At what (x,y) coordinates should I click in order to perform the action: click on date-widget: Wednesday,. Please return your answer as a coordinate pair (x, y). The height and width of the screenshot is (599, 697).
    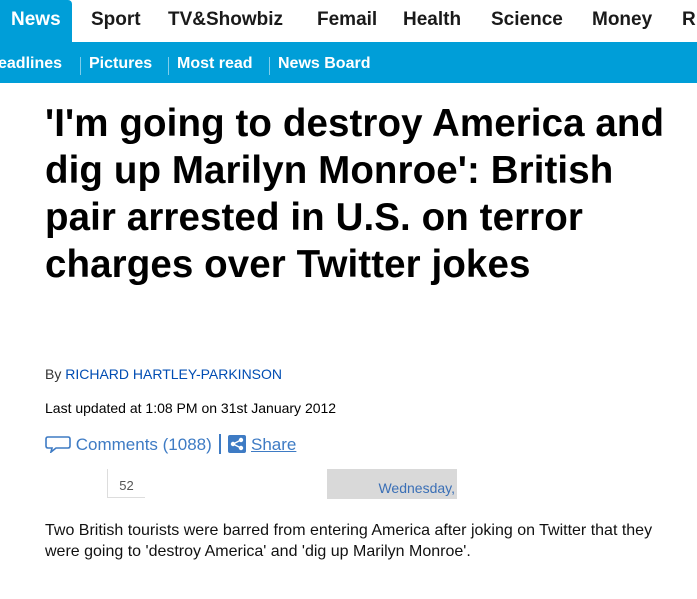
    Looking at the image, I should click on (392, 484).